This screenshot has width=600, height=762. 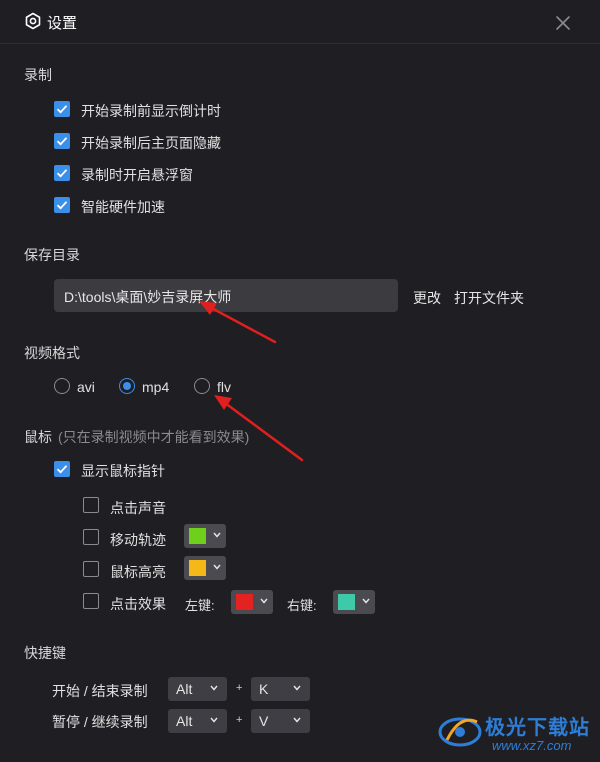 I want to click on right-key-label: 右键:, so click(x=302, y=605).